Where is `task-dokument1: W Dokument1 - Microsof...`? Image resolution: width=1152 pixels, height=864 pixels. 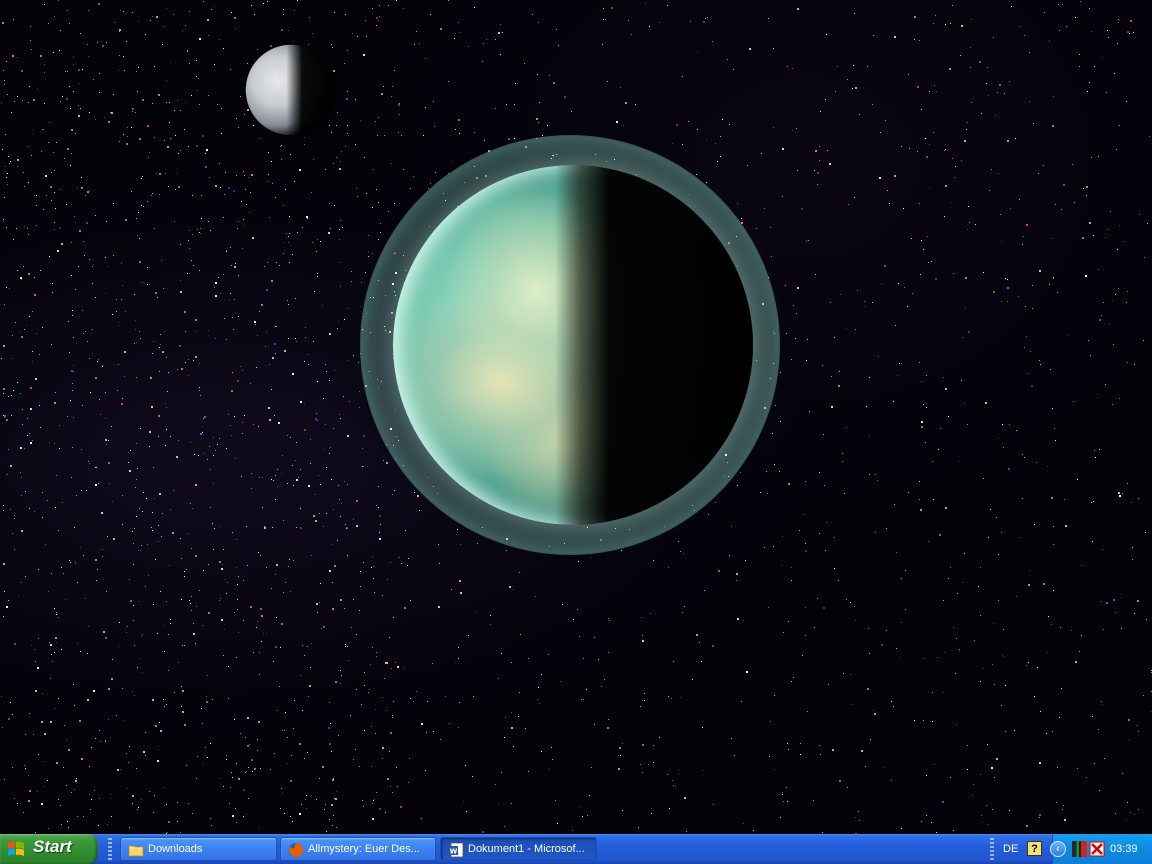 task-dokument1: W Dokument1 - Microsof... is located at coordinates (518, 849).